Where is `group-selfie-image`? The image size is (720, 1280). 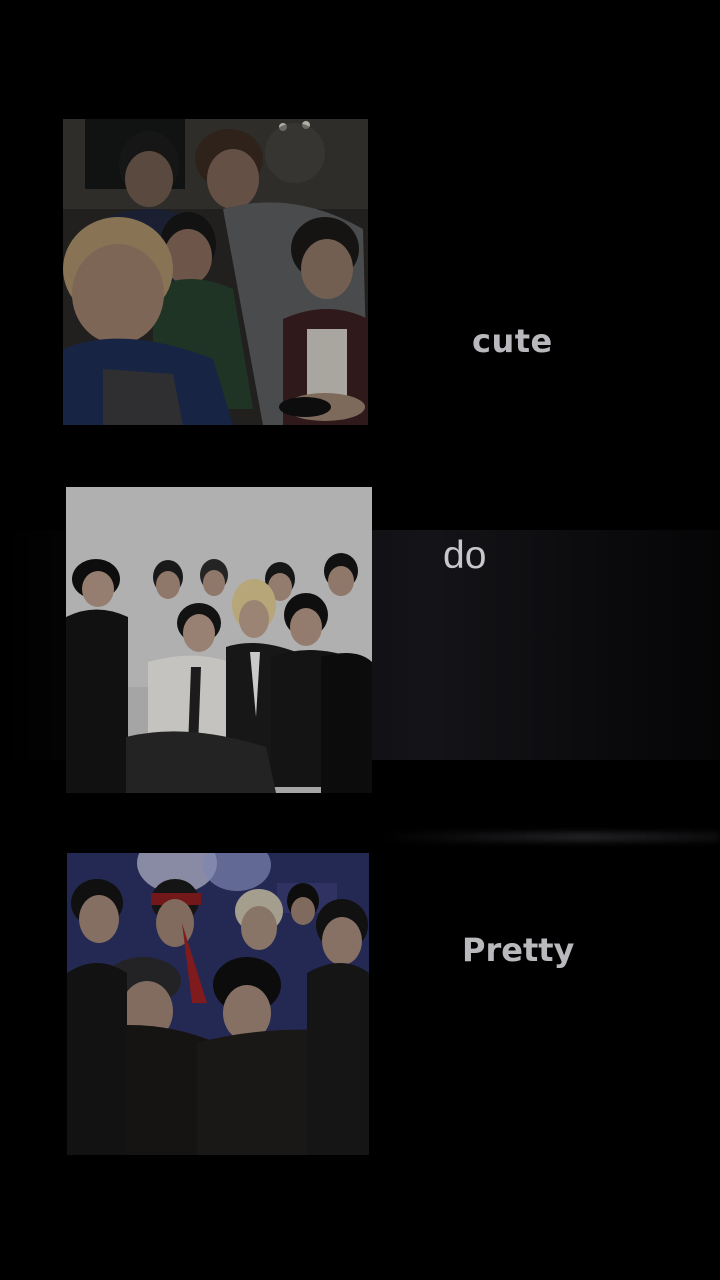 group-selfie-image is located at coordinates (215, 272).